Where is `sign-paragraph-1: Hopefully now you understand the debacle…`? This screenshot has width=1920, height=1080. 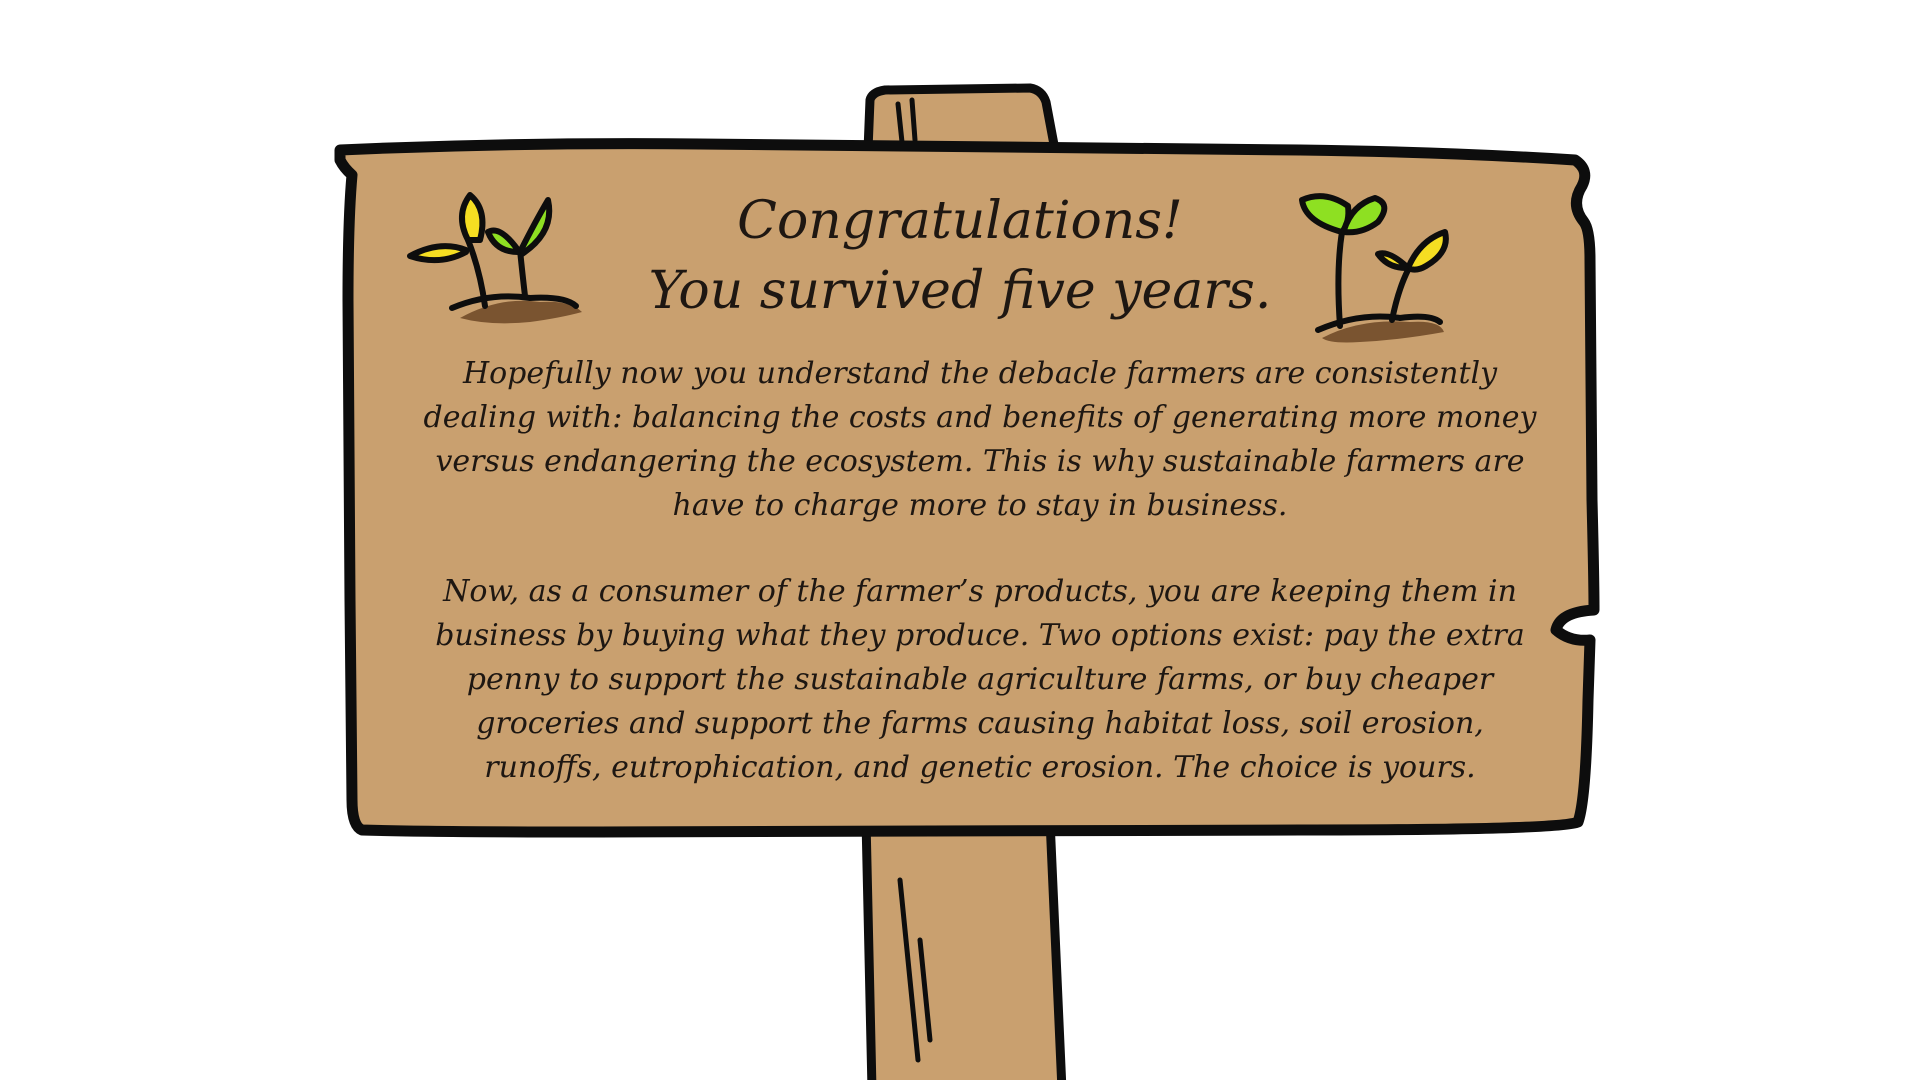
sign-paragraph-1: Hopefully now you understand the debacle… is located at coordinates (980, 439).